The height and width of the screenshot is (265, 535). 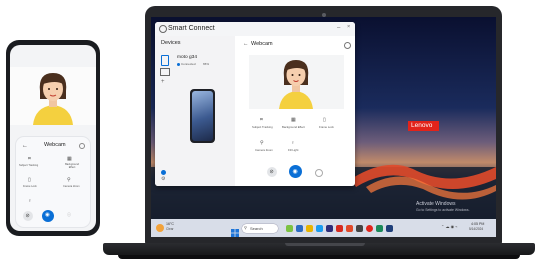 I want to click on teams-icon, so click(x=379, y=228).